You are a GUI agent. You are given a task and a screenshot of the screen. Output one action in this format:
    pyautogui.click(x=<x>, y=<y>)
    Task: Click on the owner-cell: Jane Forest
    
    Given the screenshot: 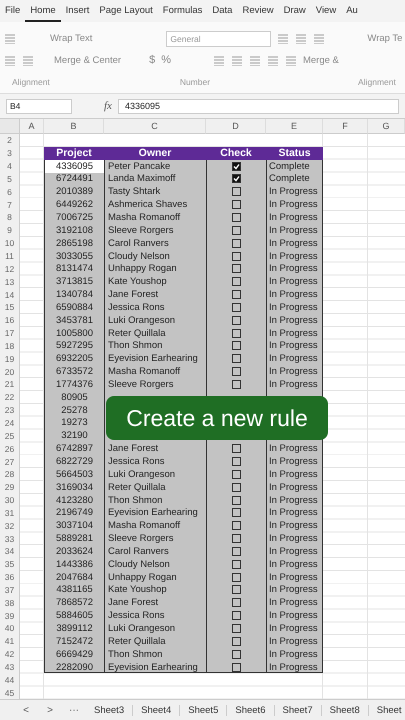 What is the action you would take?
    pyautogui.click(x=155, y=449)
    